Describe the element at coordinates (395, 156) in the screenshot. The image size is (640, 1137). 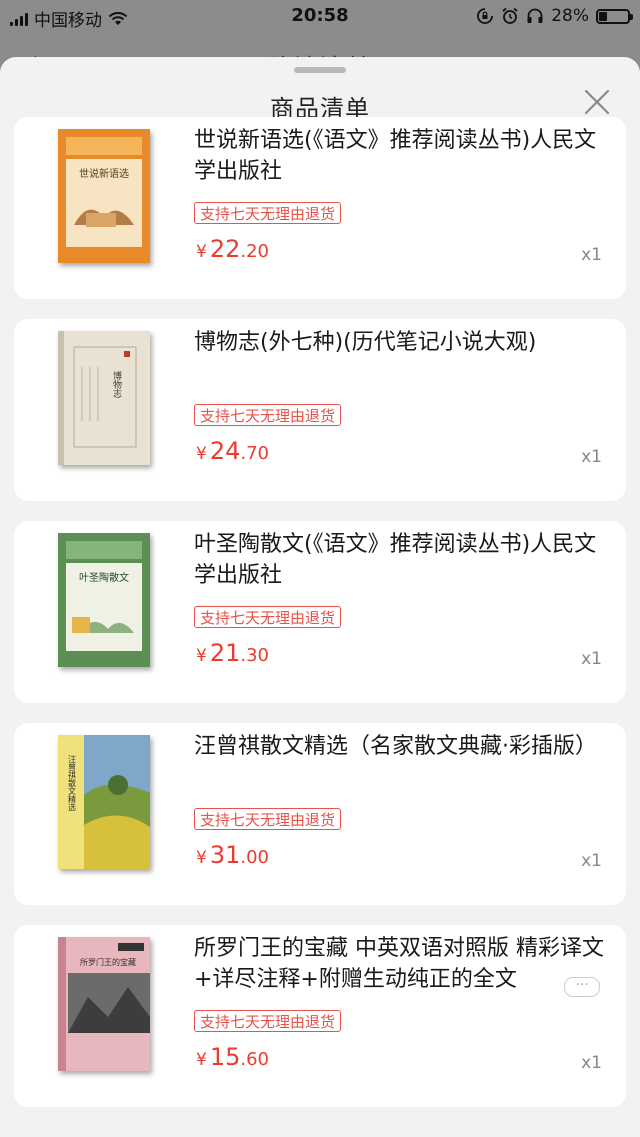
I see `item-title: 世说新语选(《语文》推荐阅读丛书)人民文学出版社` at that location.